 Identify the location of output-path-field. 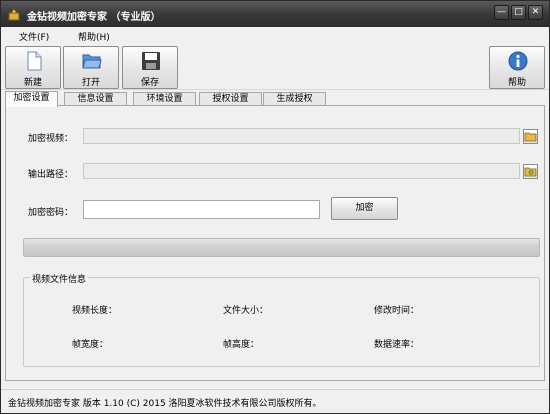
(301, 171).